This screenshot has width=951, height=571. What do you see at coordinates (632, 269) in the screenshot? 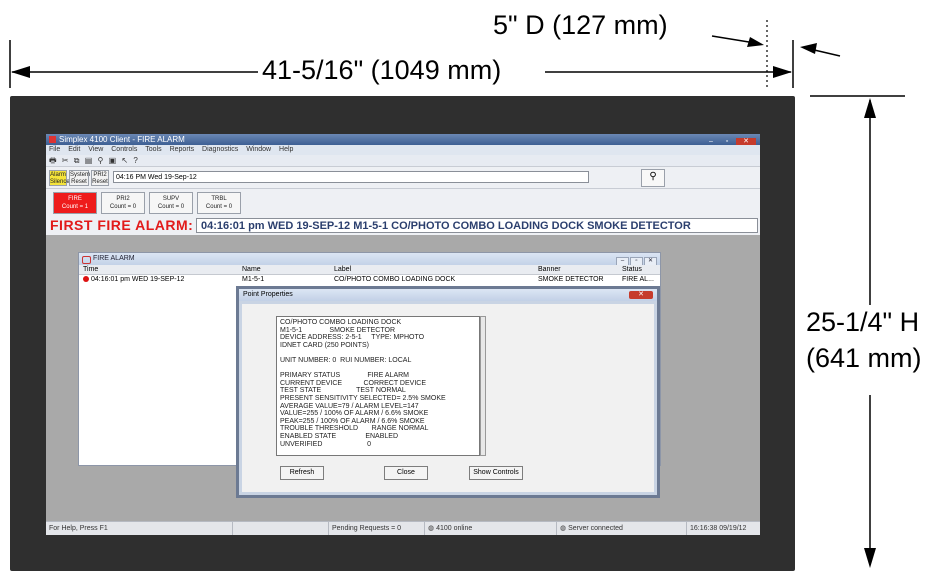
I see `column-status: Status` at bounding box center [632, 269].